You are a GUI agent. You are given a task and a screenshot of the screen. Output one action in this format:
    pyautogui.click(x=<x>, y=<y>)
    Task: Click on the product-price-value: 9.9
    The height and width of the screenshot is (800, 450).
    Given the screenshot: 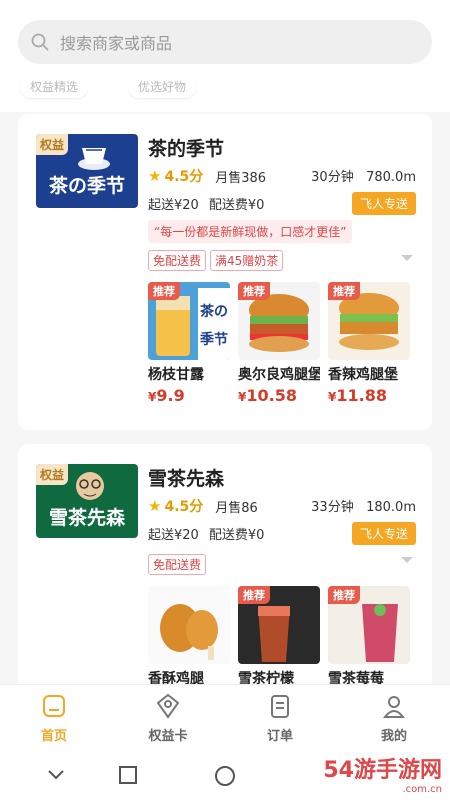 What is the action you would take?
    pyautogui.click(x=170, y=395)
    